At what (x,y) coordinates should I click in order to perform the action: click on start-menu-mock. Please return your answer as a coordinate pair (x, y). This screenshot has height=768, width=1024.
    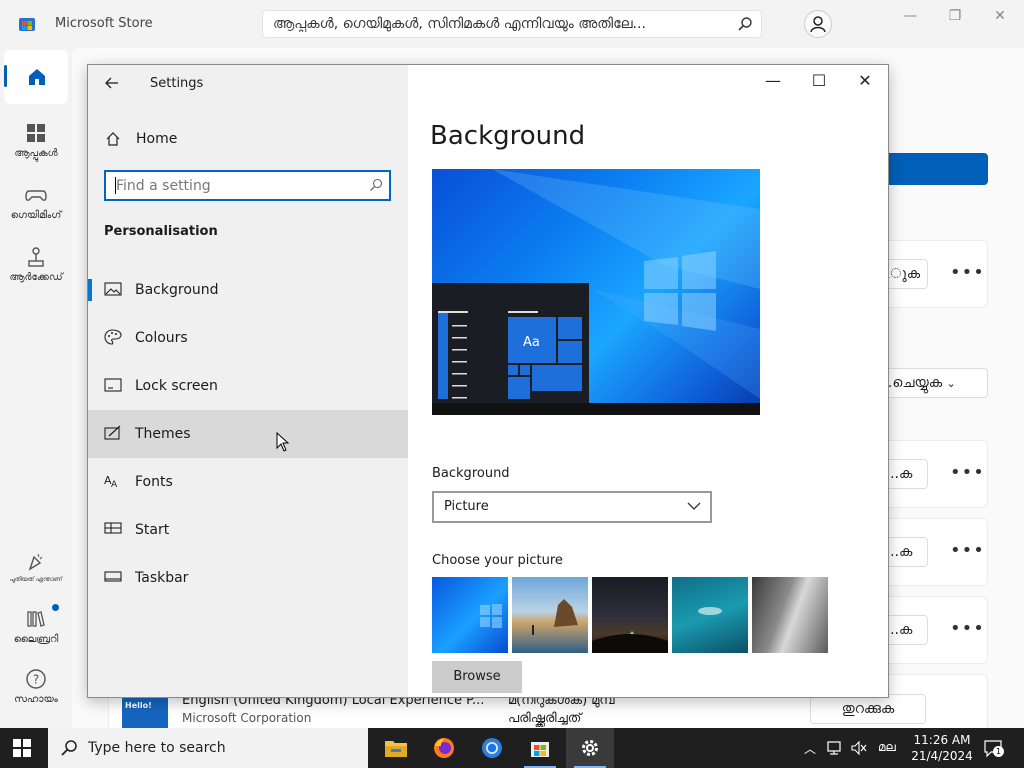
    Looking at the image, I should click on (510, 355).